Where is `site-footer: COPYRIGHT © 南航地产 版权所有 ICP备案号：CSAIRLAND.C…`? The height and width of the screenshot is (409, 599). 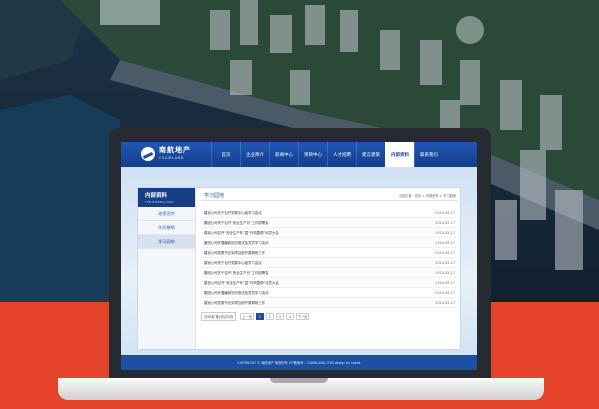 site-footer: COPYRIGHT © 南航地产 版权所有 ICP备案号：CSAIRLAND.C… is located at coordinates (299, 362).